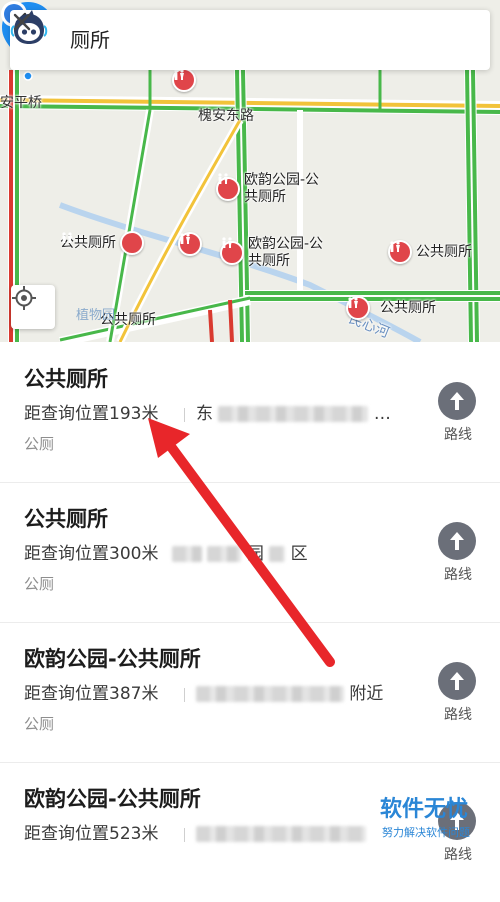  I want to click on locate-me-button, so click(33, 307).